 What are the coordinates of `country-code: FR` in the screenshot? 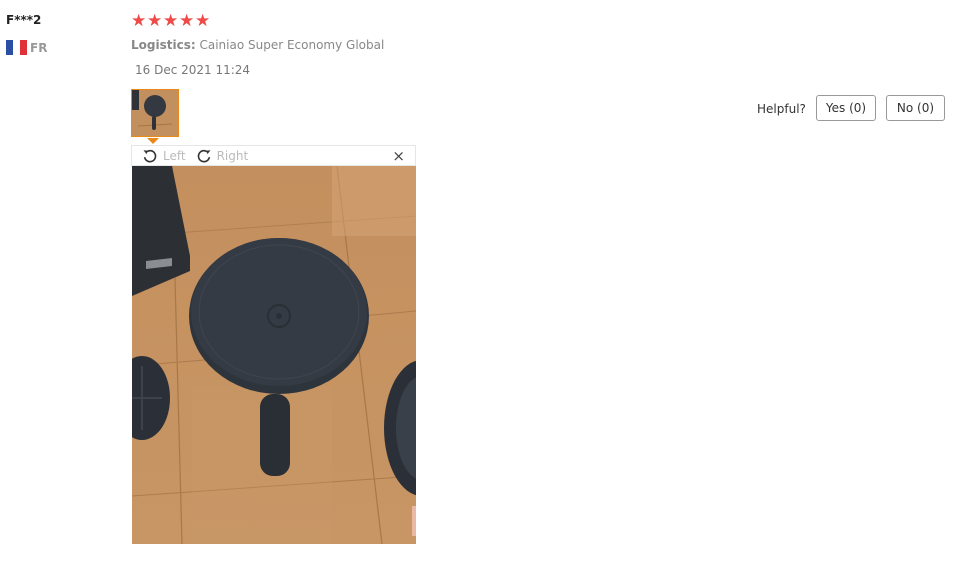 It's located at (39, 47).